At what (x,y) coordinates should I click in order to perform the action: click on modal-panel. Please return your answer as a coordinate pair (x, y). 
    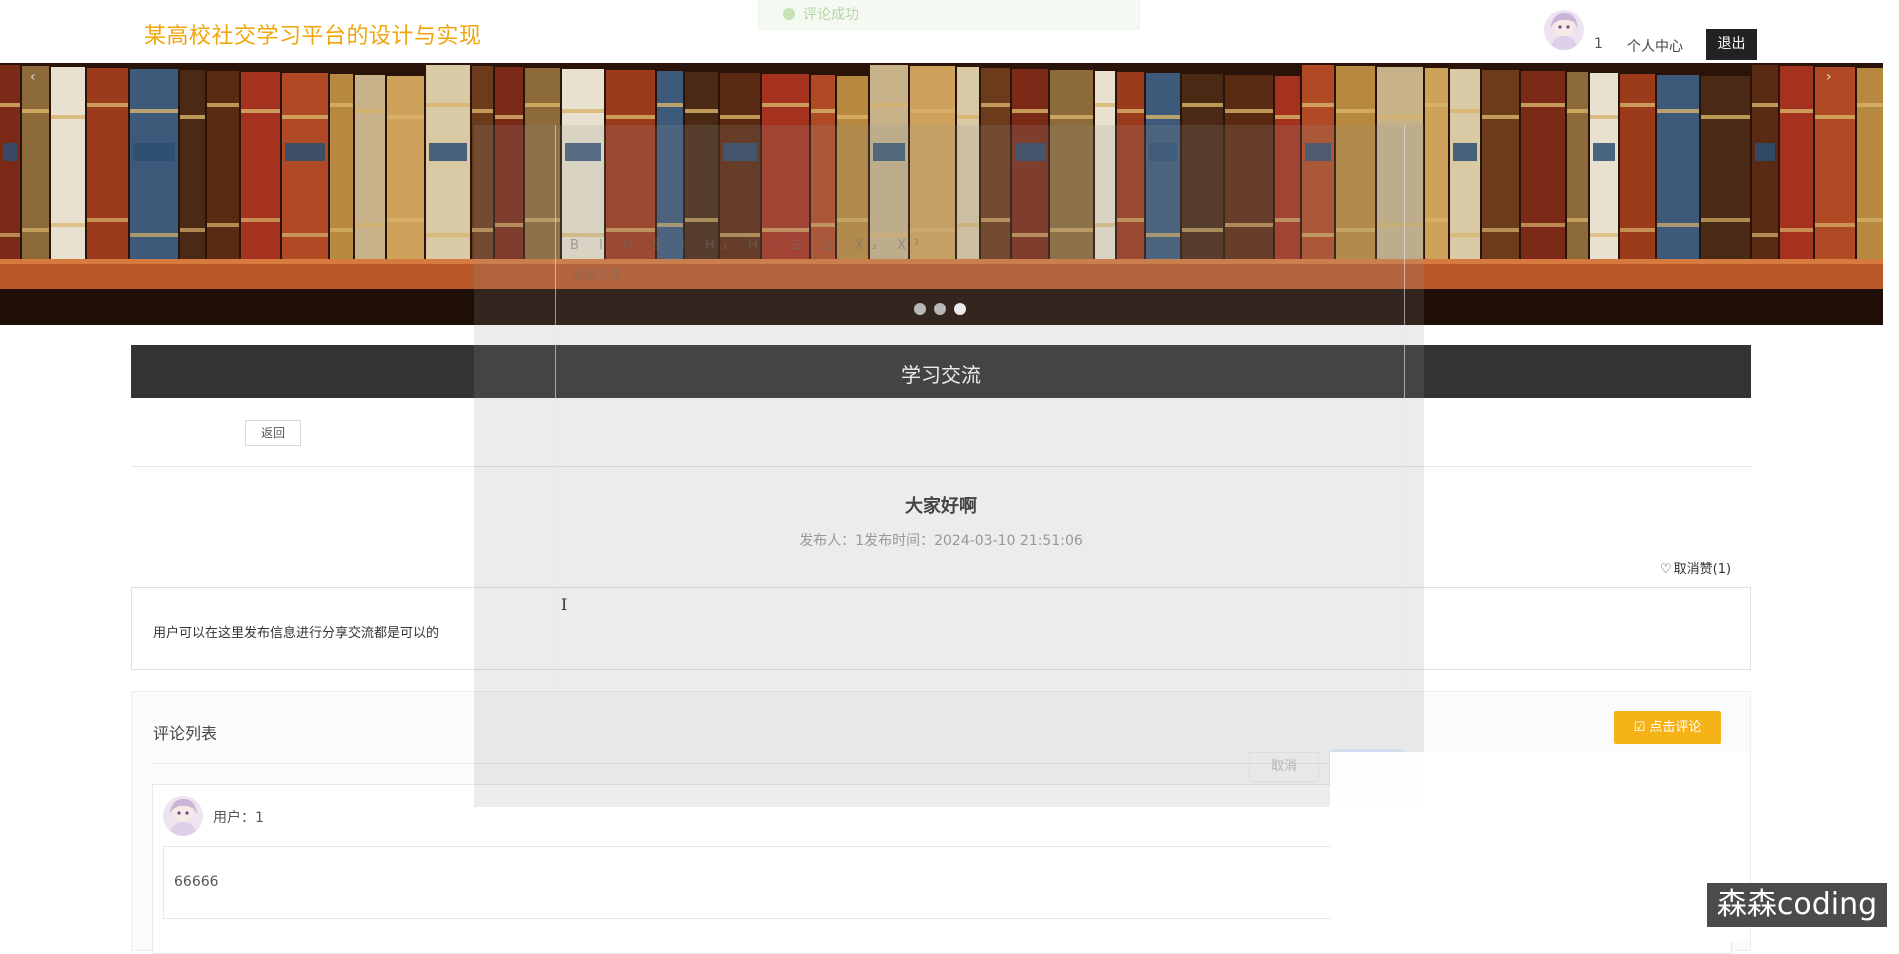
    Looking at the image, I should click on (1540, 847).